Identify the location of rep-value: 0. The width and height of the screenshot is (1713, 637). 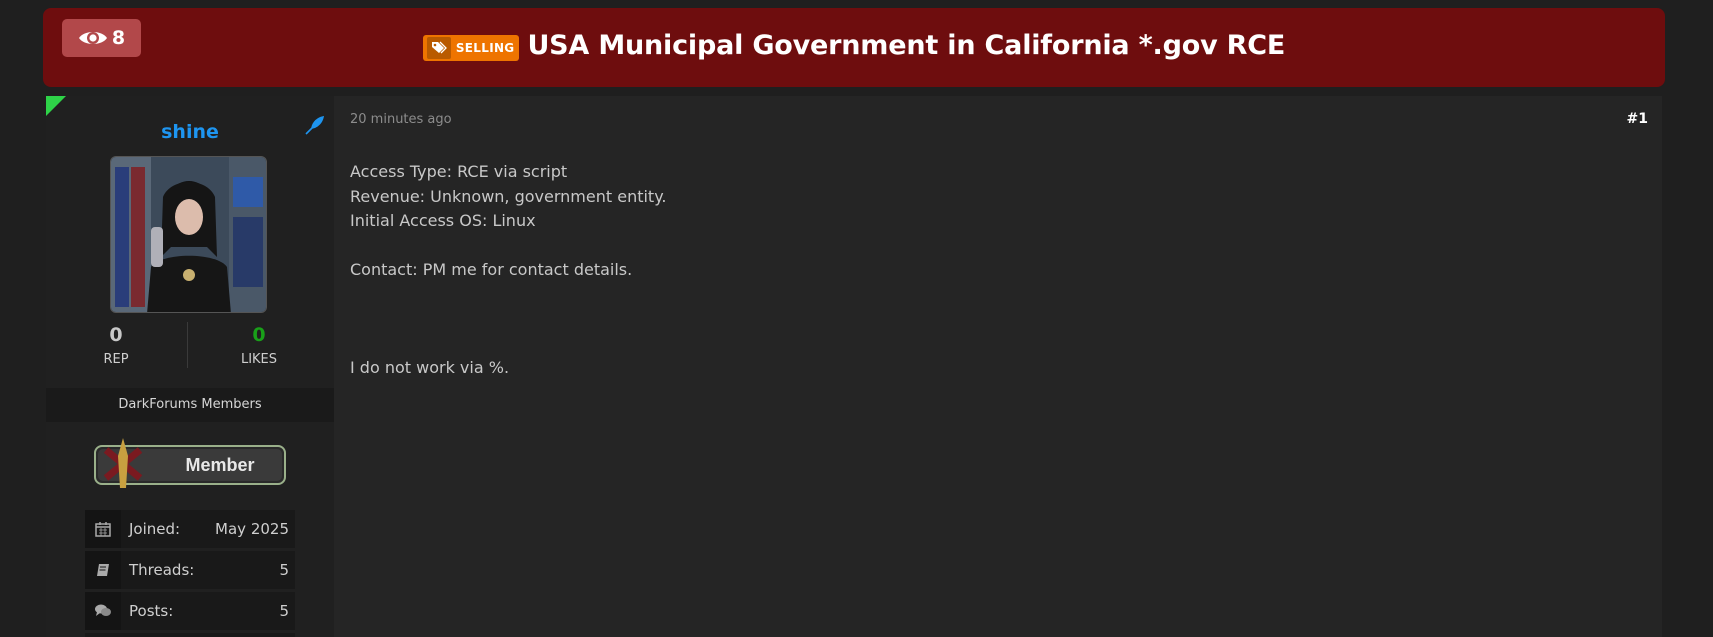
(116, 335).